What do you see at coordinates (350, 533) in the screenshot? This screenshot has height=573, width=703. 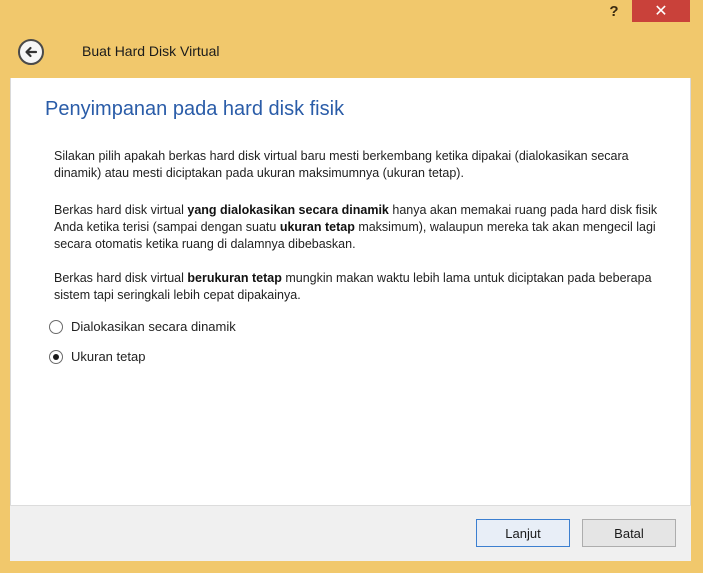 I see `button-bar: Lanjut Batal` at bounding box center [350, 533].